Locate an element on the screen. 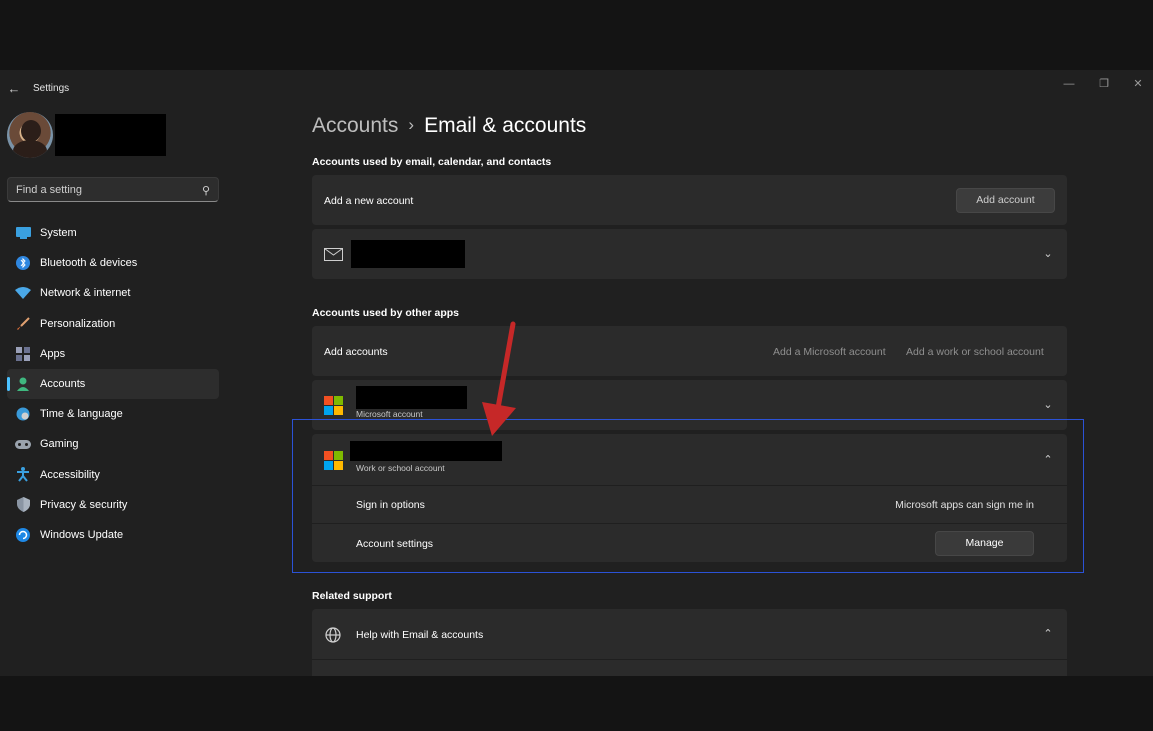 The width and height of the screenshot is (1153, 731). sidebar-item-privacy: Privacy & security is located at coordinates (113, 505).